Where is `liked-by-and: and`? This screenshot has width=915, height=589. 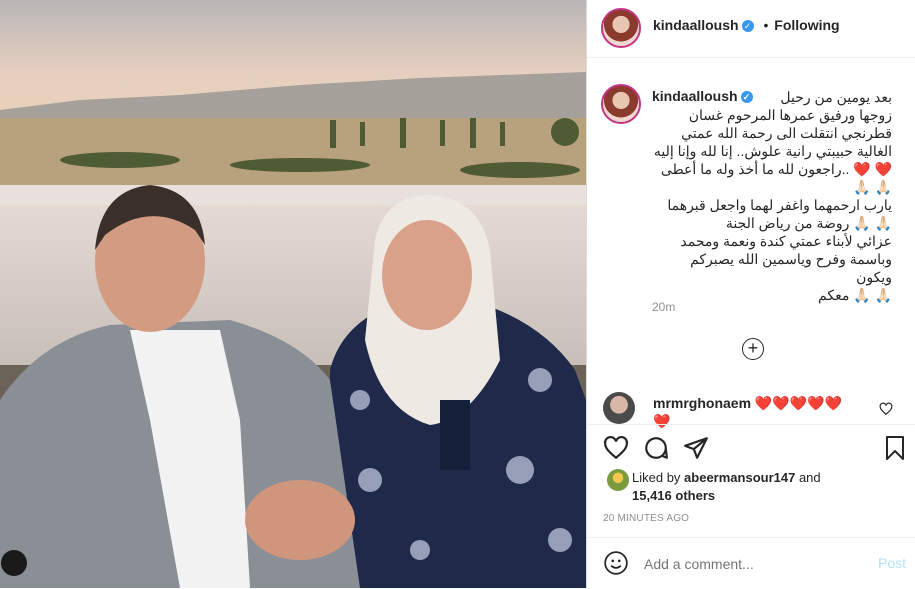 liked-by-and: and is located at coordinates (809, 477).